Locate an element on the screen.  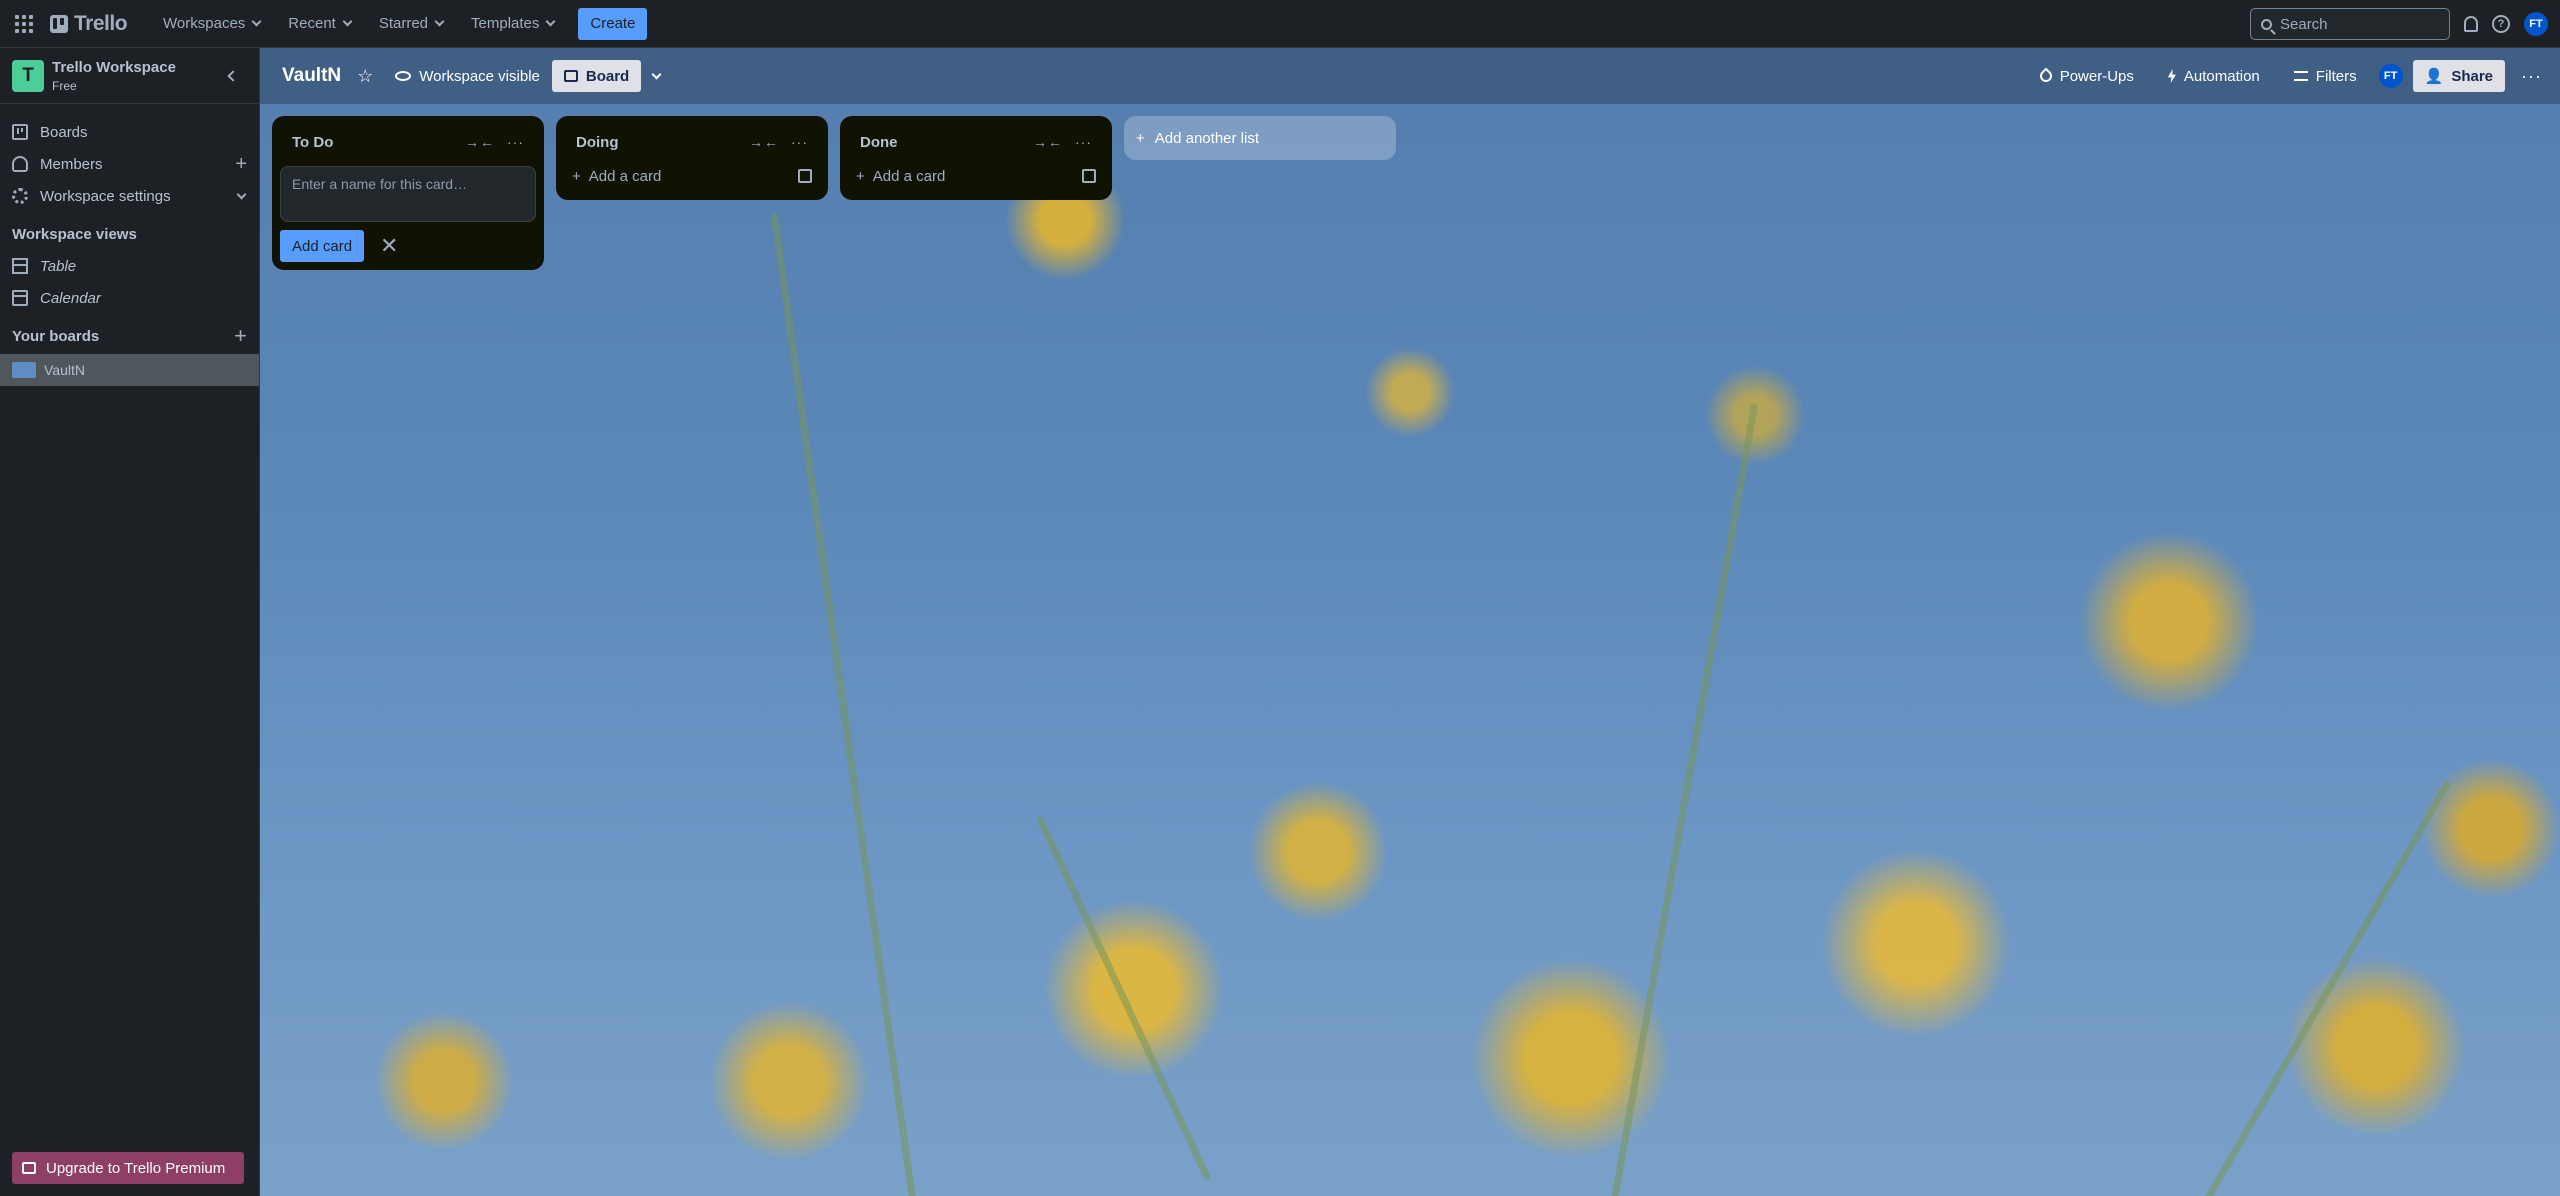
customize-views-button is located at coordinates (656, 76).